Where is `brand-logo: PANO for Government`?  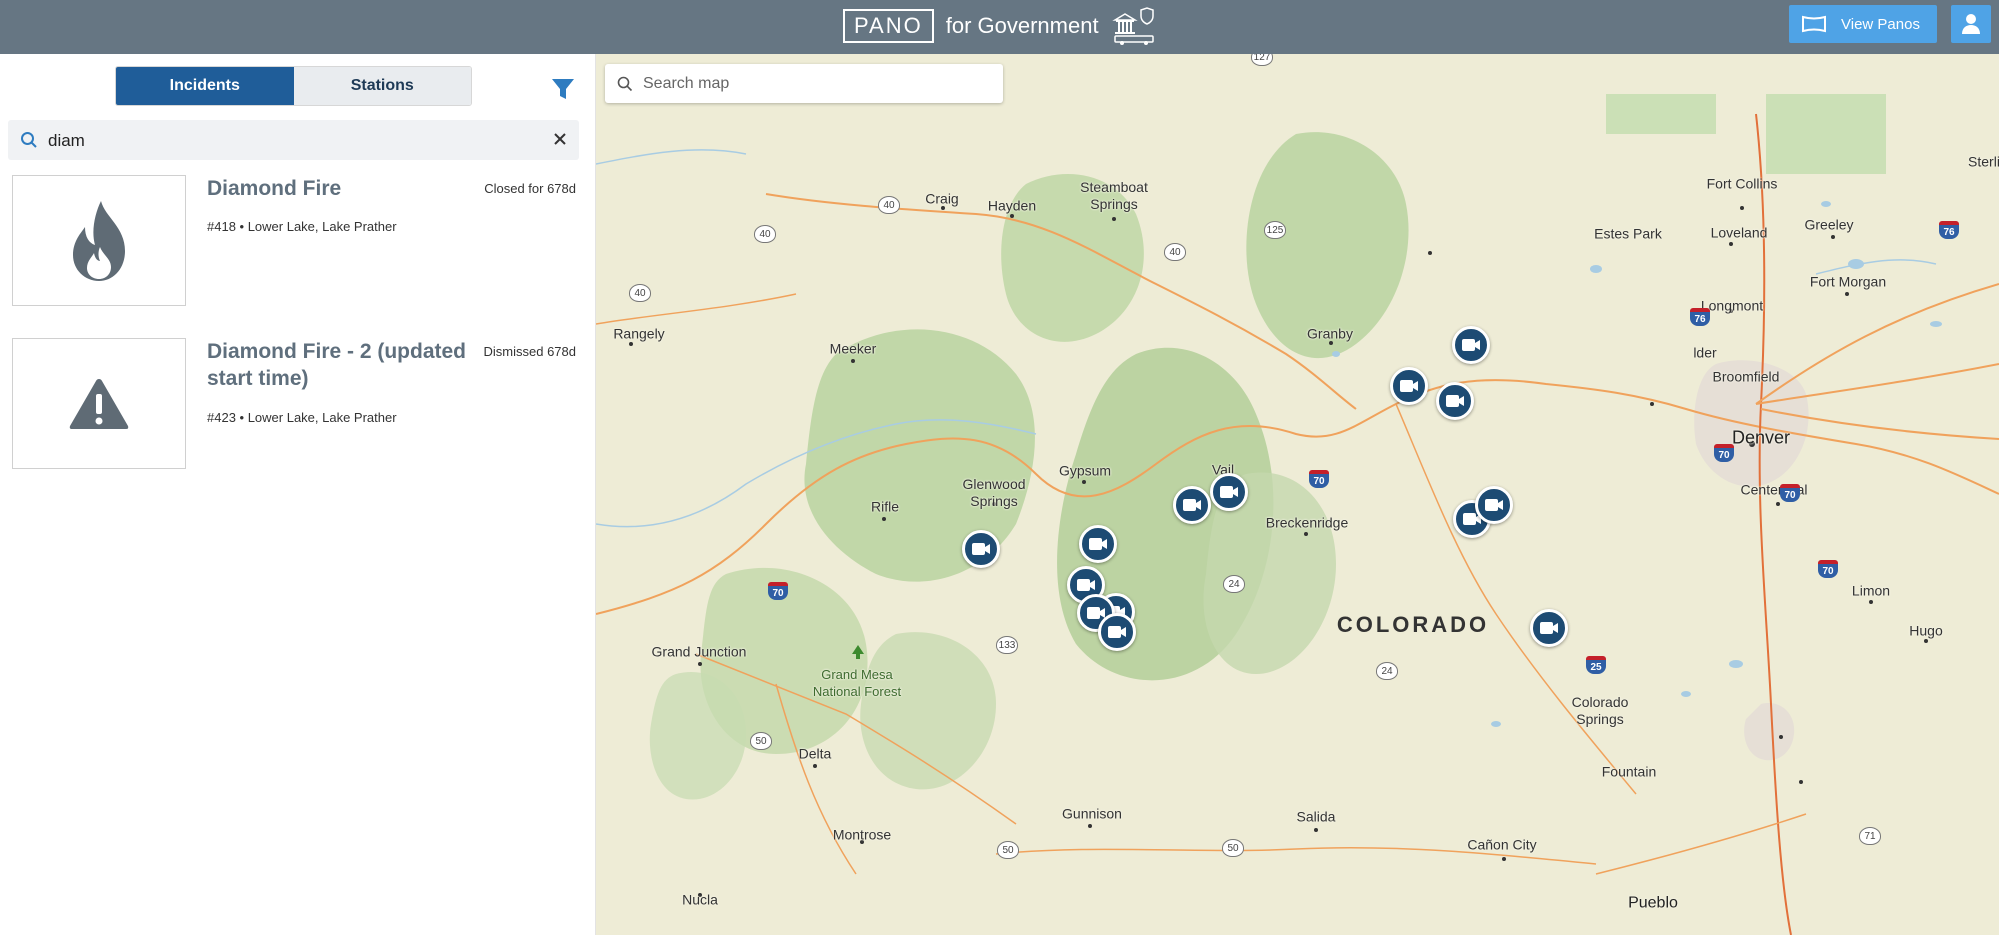 brand-logo: PANO for Government is located at coordinates (1000, 26).